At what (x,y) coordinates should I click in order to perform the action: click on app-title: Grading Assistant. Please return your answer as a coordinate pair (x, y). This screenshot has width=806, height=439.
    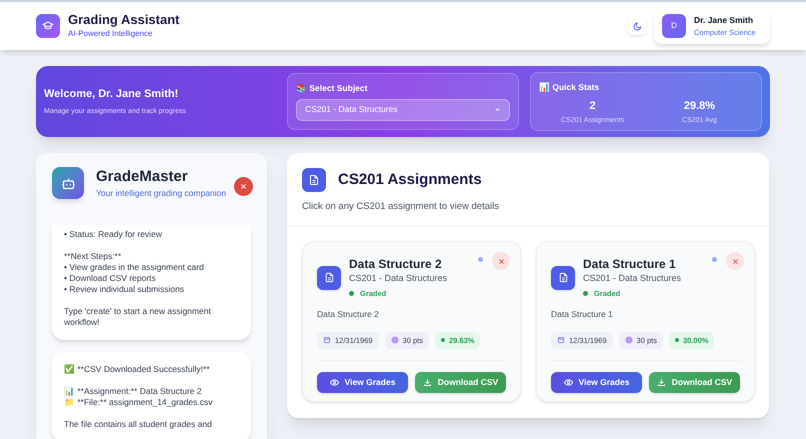
    Looking at the image, I should click on (124, 20).